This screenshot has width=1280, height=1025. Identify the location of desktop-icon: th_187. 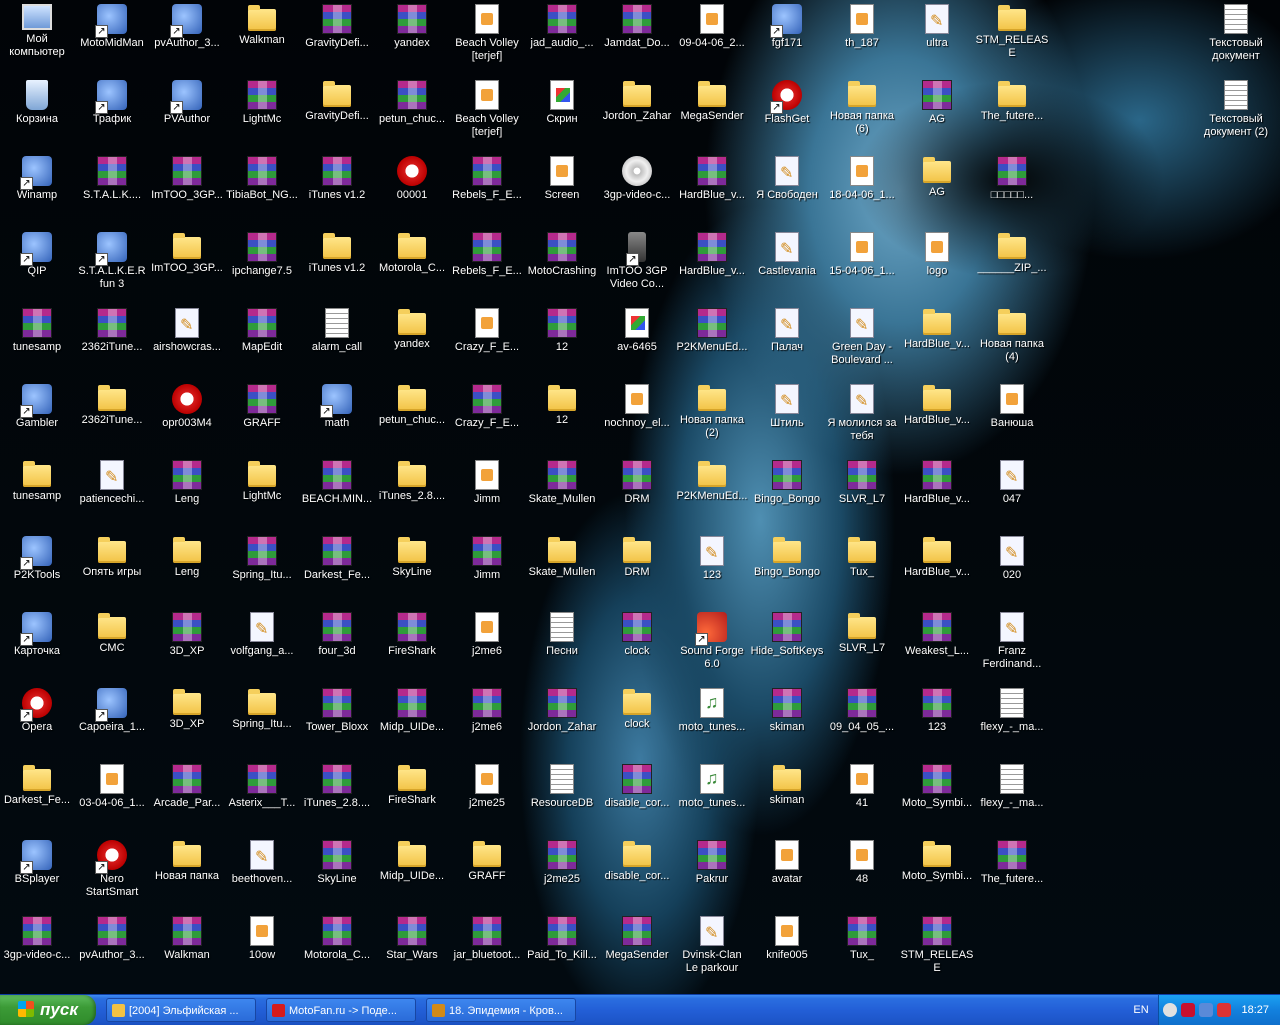
(862, 26).